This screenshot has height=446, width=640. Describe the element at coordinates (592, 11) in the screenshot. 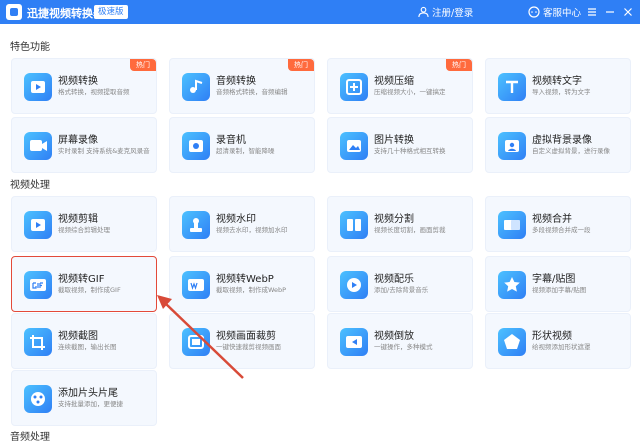

I see `menu-button` at that location.